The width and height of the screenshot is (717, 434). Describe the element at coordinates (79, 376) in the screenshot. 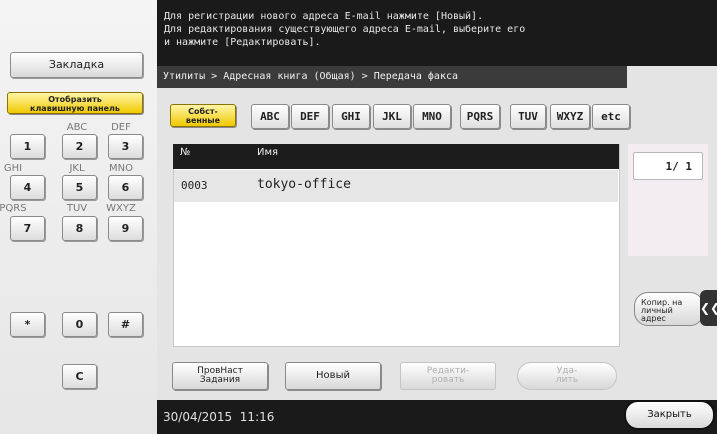

I see `key-clear: C` at that location.